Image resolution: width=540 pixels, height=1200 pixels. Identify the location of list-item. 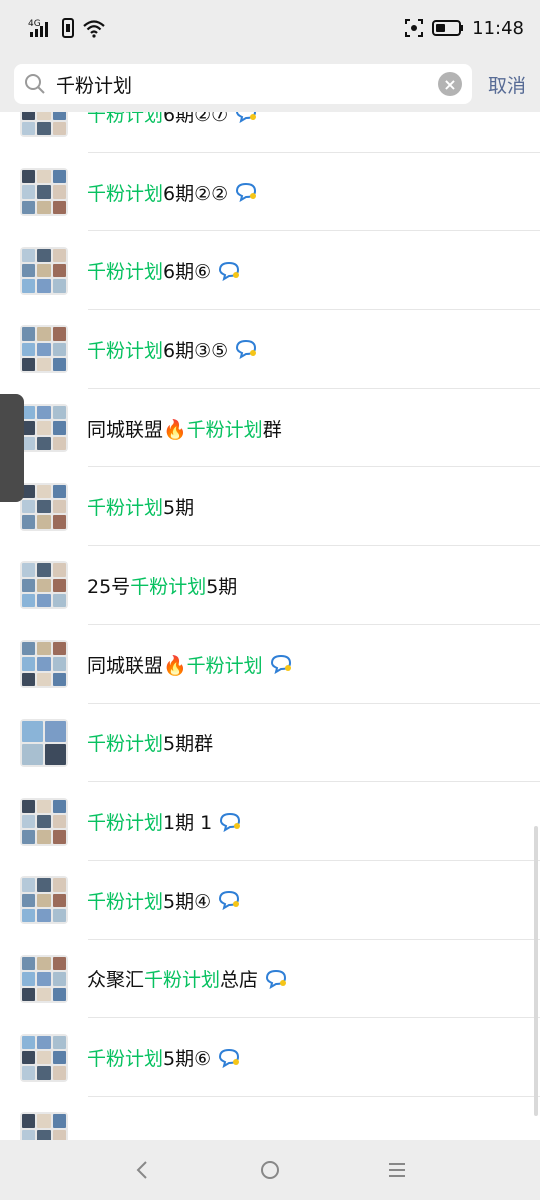
(270, 1118).